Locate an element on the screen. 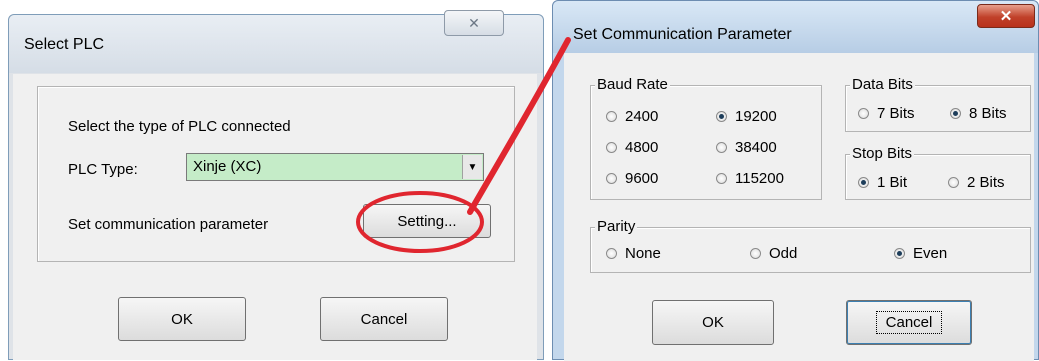 This screenshot has height=361, width=1039. ok-button: OK is located at coordinates (182, 319).